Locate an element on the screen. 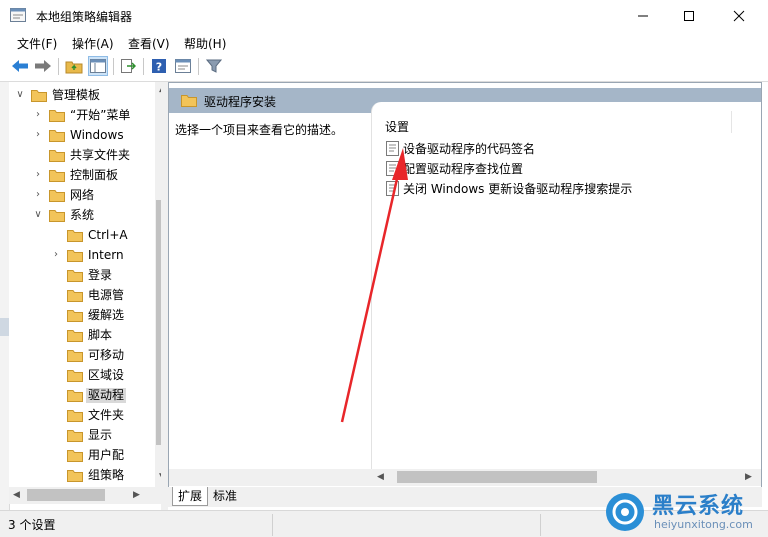 The height and width of the screenshot is (537, 768). tree-item: 登录 is located at coordinates (79, 276).